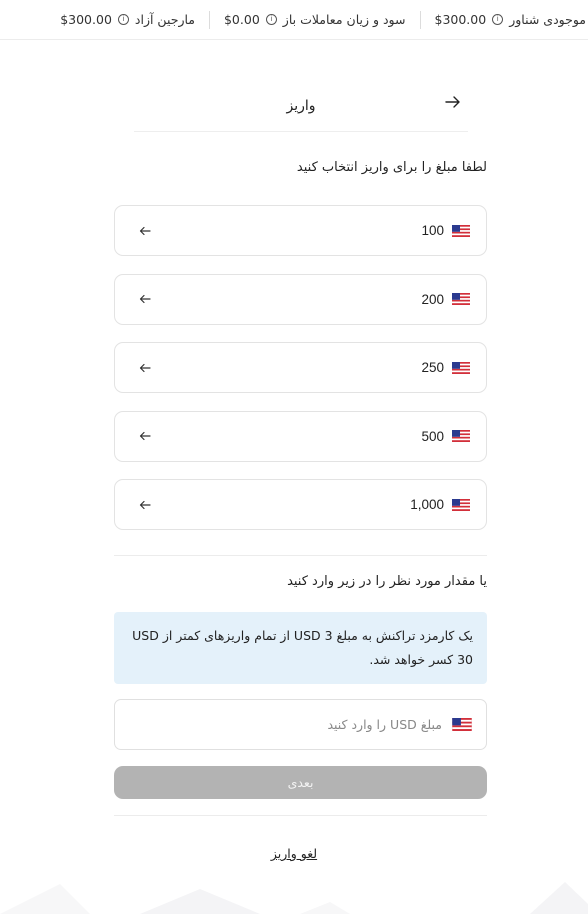  I want to click on back-button, so click(453, 102).